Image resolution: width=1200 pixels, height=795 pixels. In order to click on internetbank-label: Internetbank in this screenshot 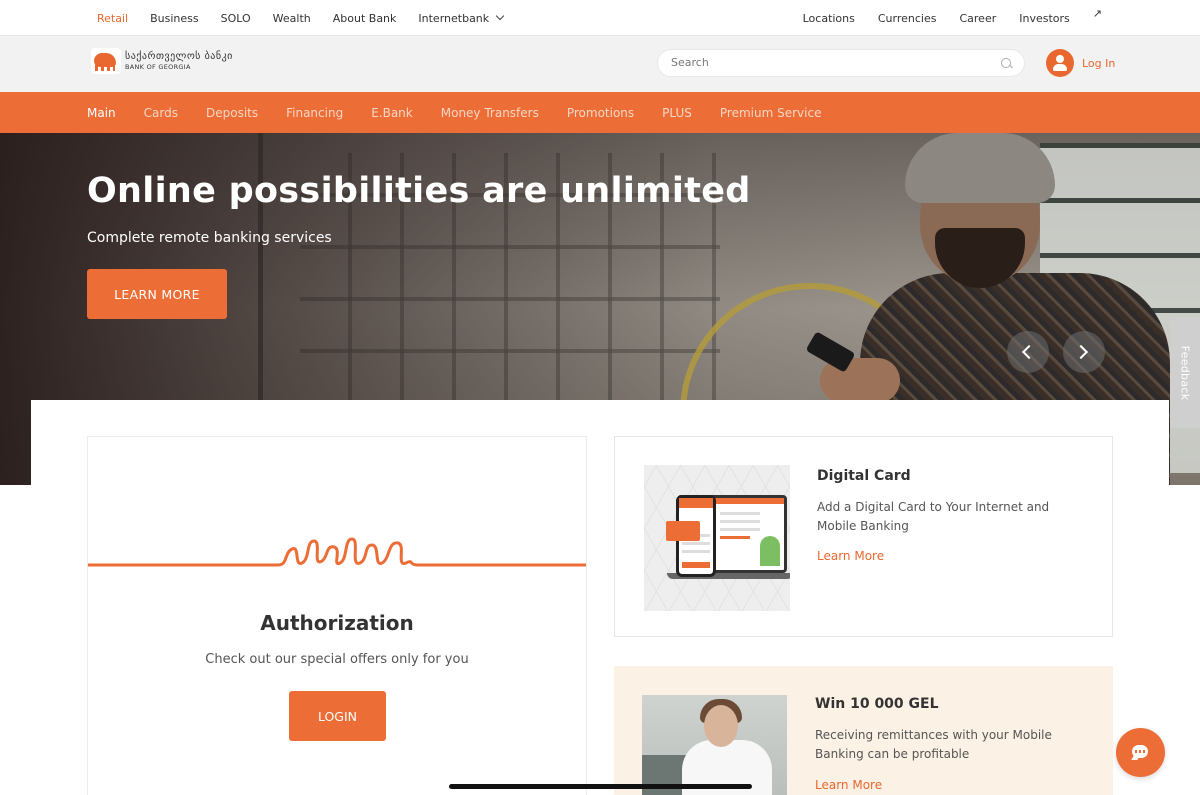, I will do `click(454, 18)`.